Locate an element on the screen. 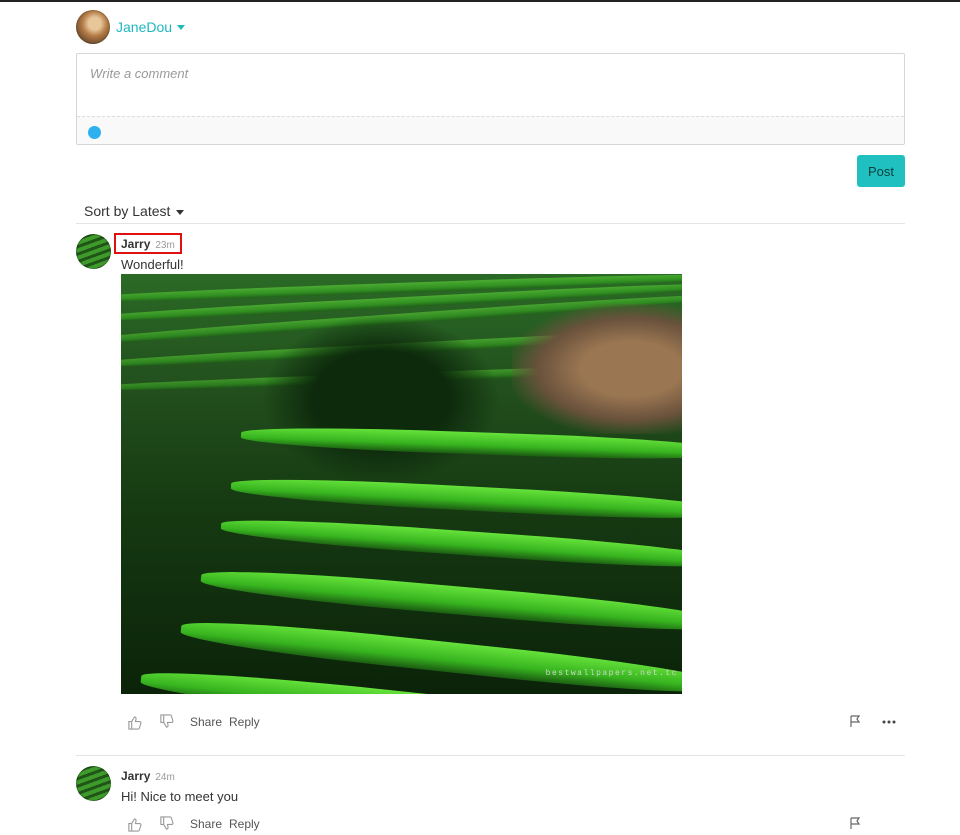 The height and width of the screenshot is (835, 960). image-watermark: bestwallpapers.net.tc is located at coordinates (611, 673).